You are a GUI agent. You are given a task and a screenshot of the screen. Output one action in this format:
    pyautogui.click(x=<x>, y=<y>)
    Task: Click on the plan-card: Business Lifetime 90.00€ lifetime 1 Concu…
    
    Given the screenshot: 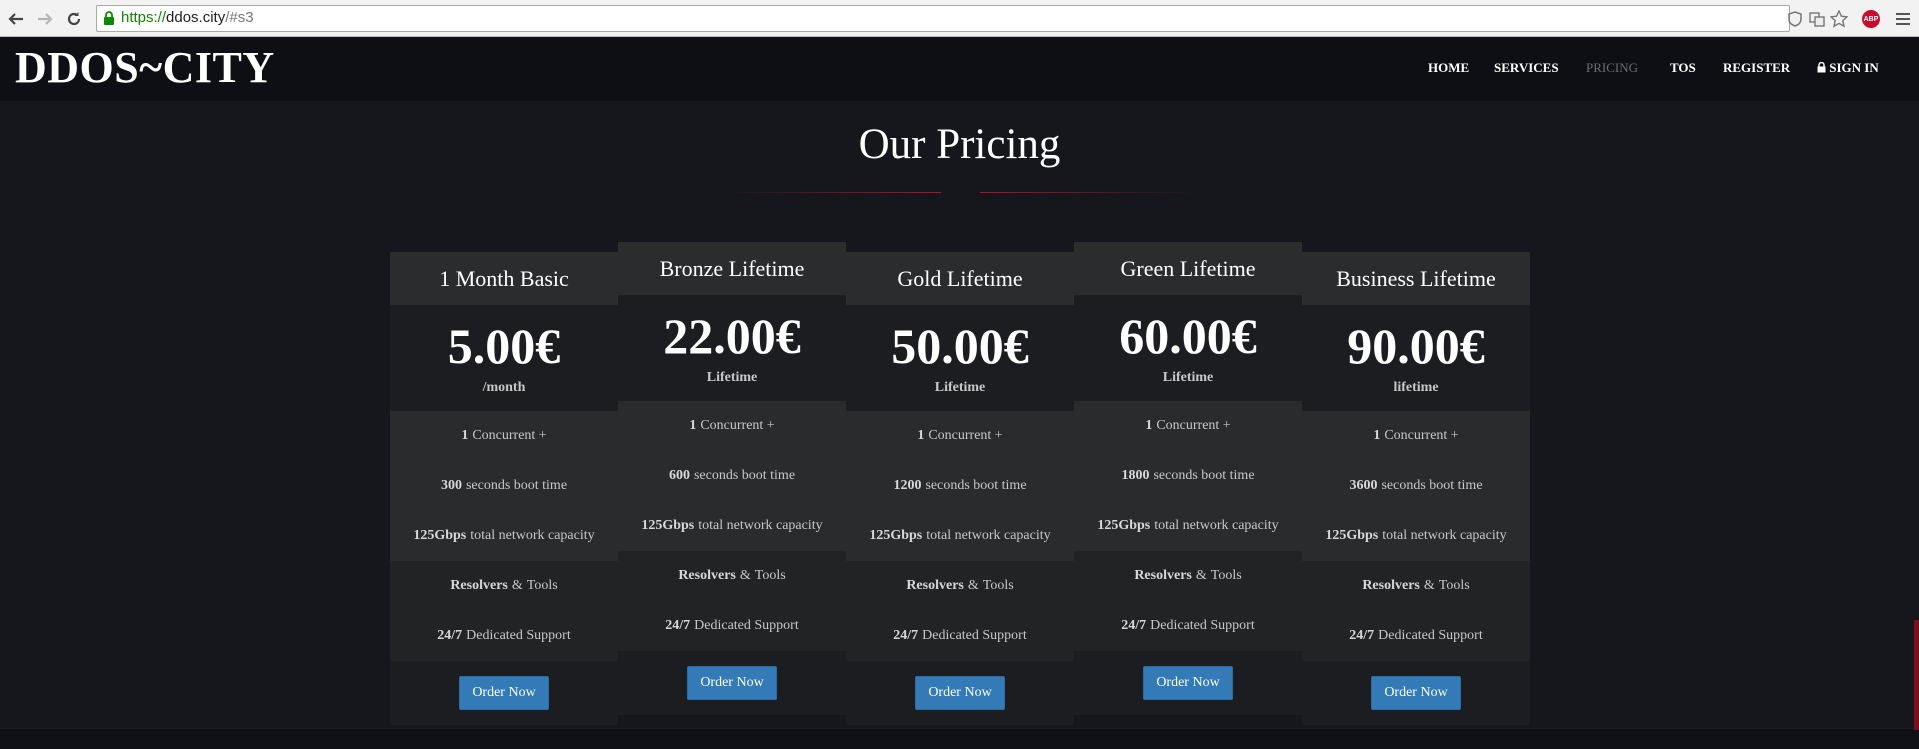 What is the action you would take?
    pyautogui.click(x=1416, y=488)
    